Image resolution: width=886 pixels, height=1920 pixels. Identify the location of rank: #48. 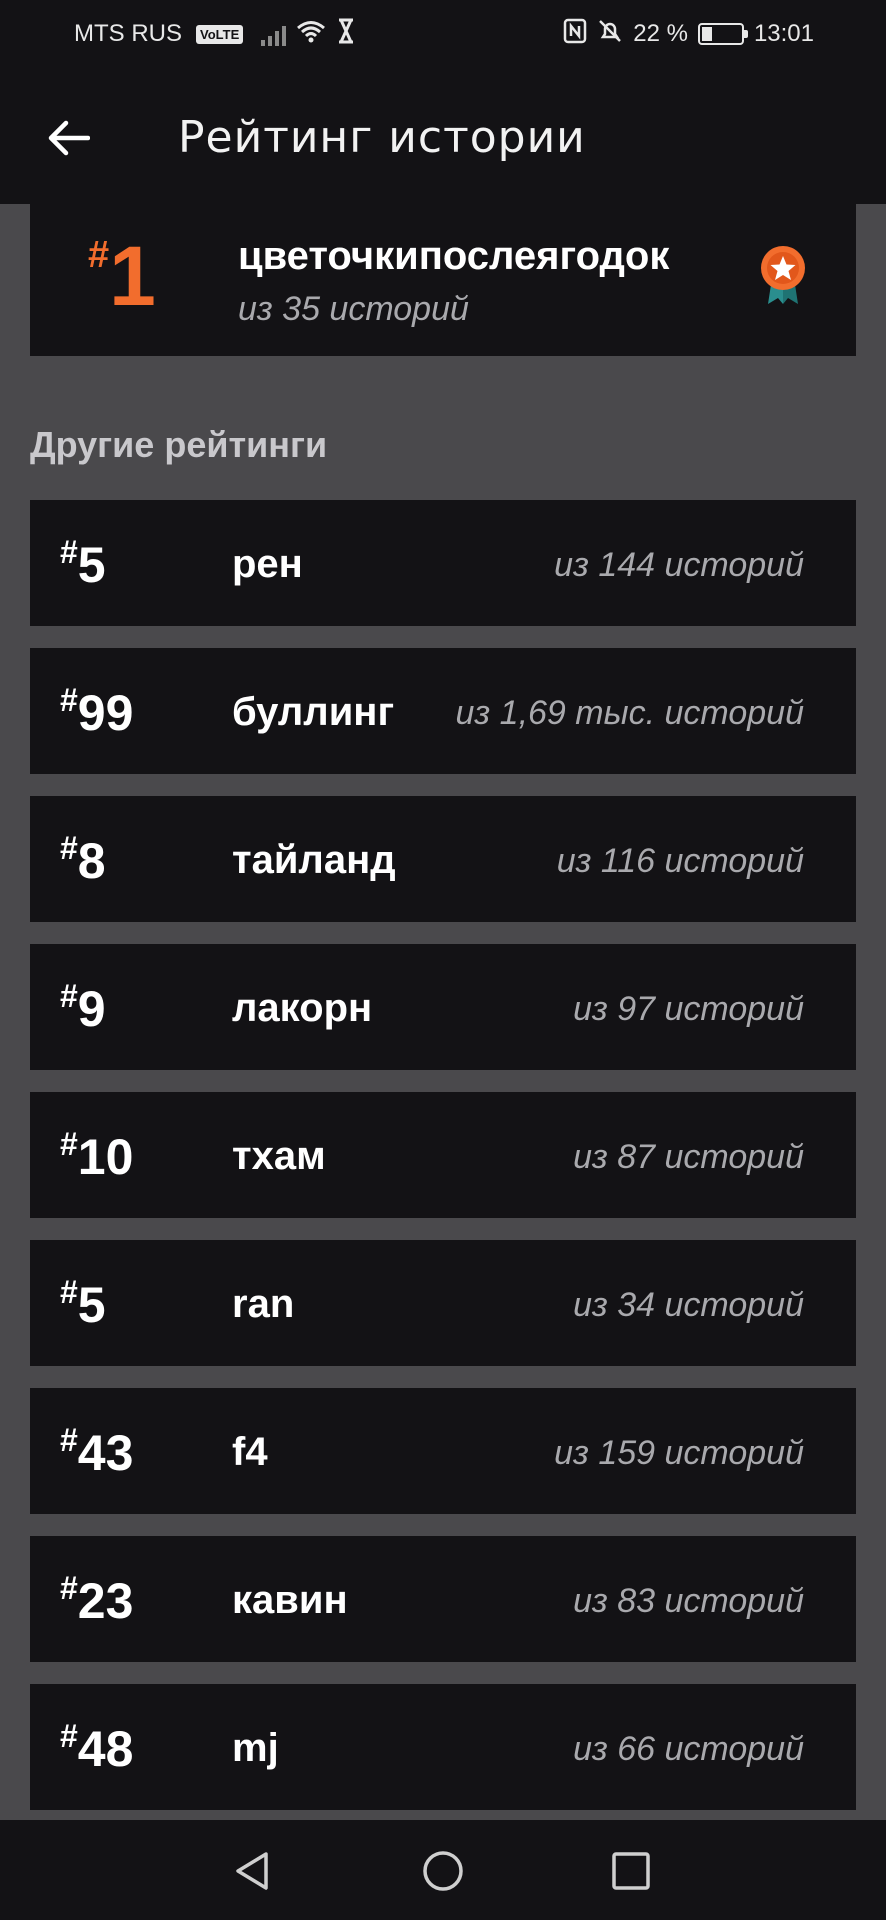
(97, 1748).